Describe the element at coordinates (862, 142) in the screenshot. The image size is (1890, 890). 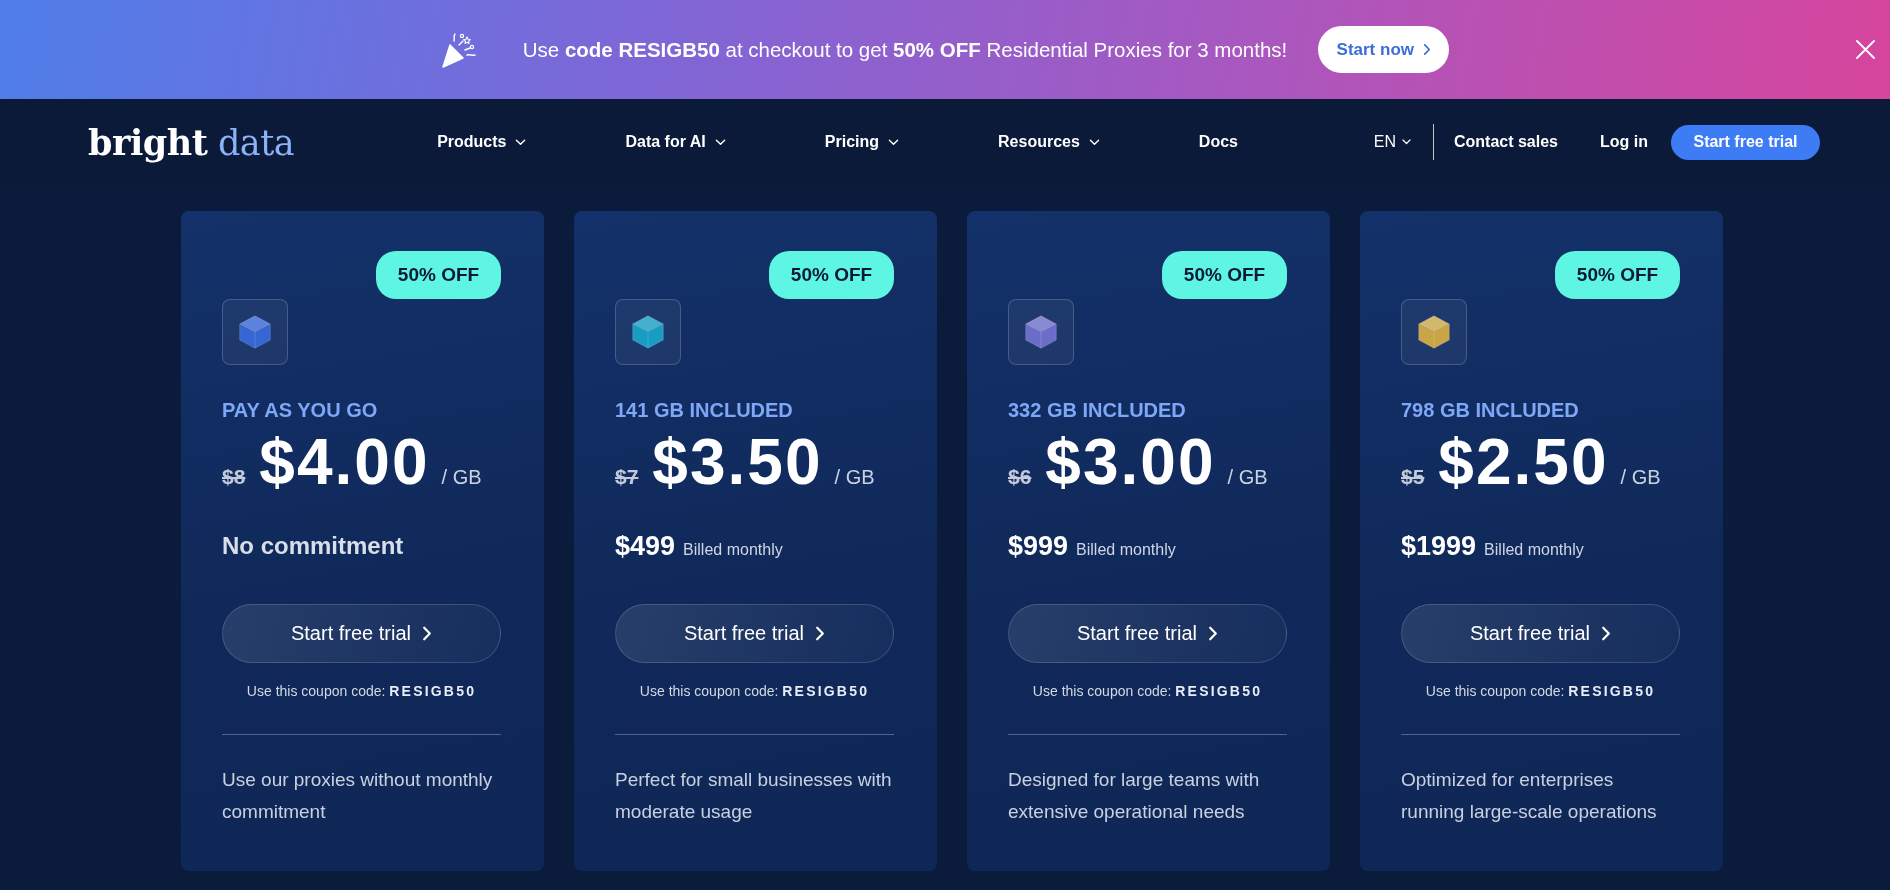
I see `nav-menu-item: Pricing` at that location.